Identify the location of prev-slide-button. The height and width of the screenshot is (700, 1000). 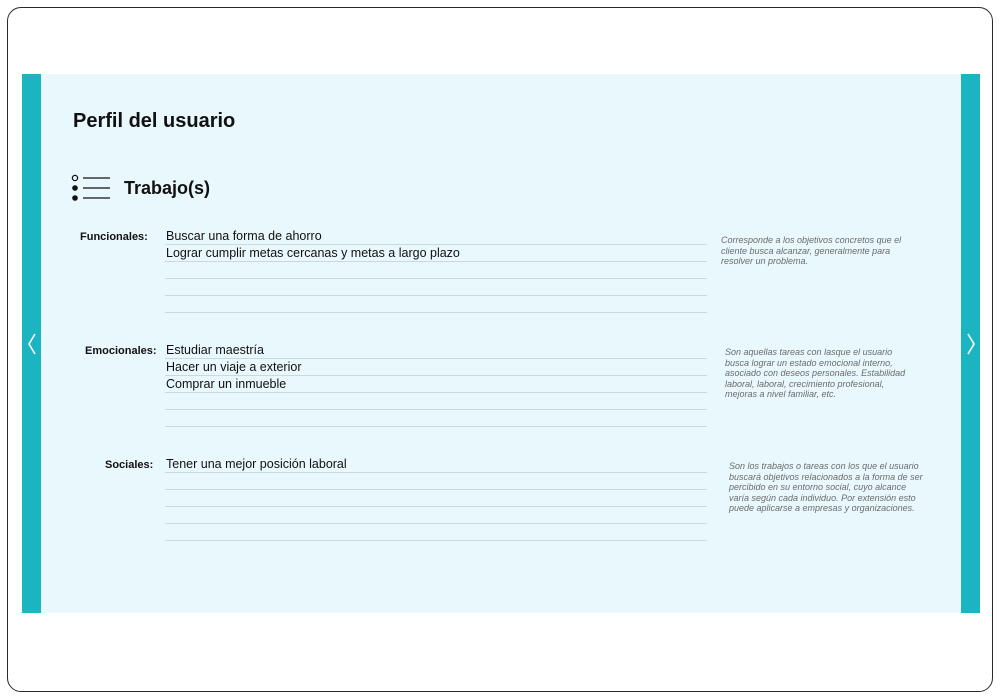
(31, 343).